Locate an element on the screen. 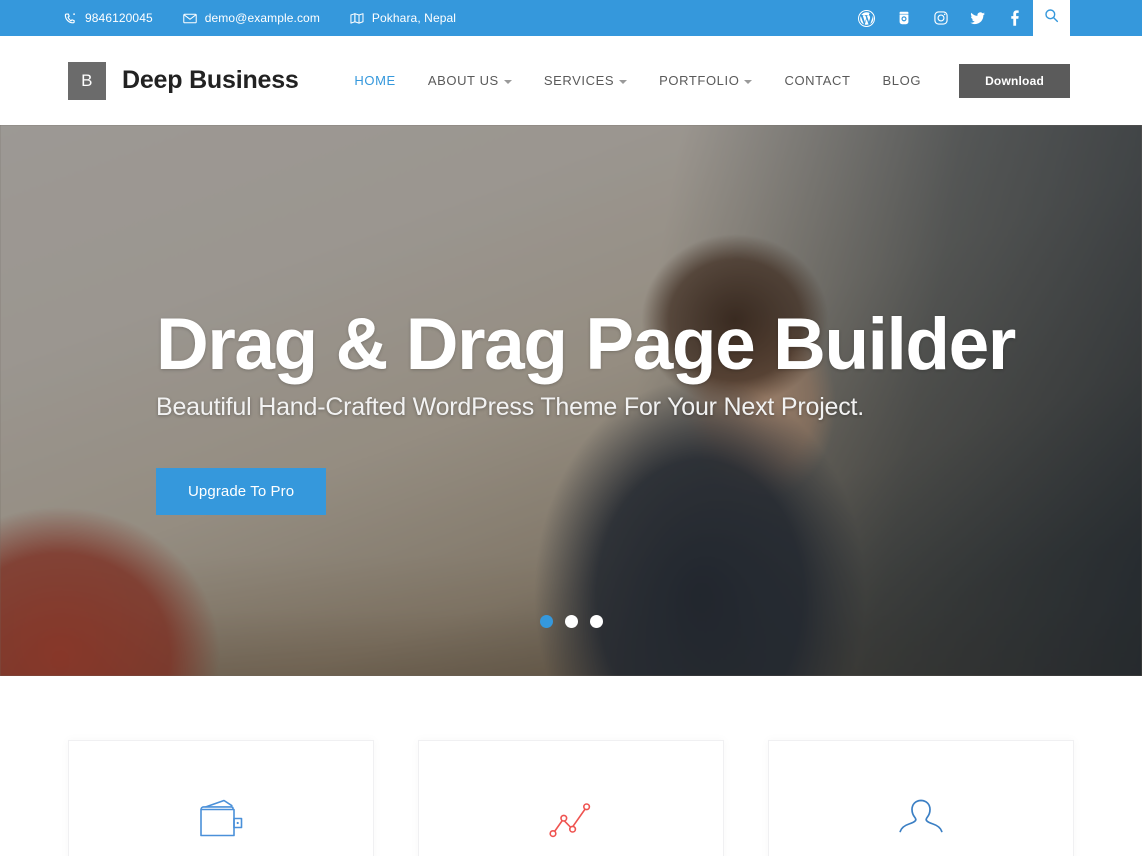  location-info: Pokhara, Nepal is located at coordinates (403, 18).